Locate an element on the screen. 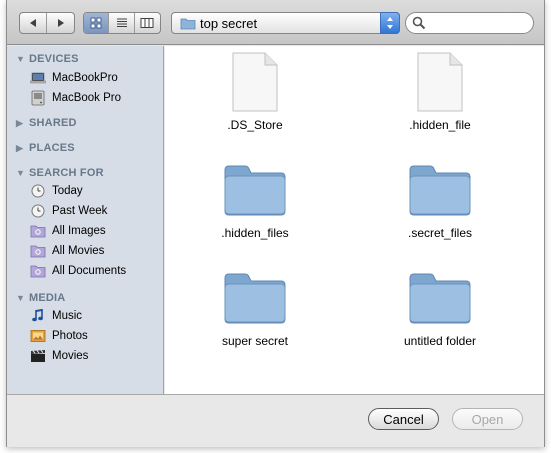 The width and height of the screenshot is (551, 453). list-view-icon is located at coordinates (121, 22).